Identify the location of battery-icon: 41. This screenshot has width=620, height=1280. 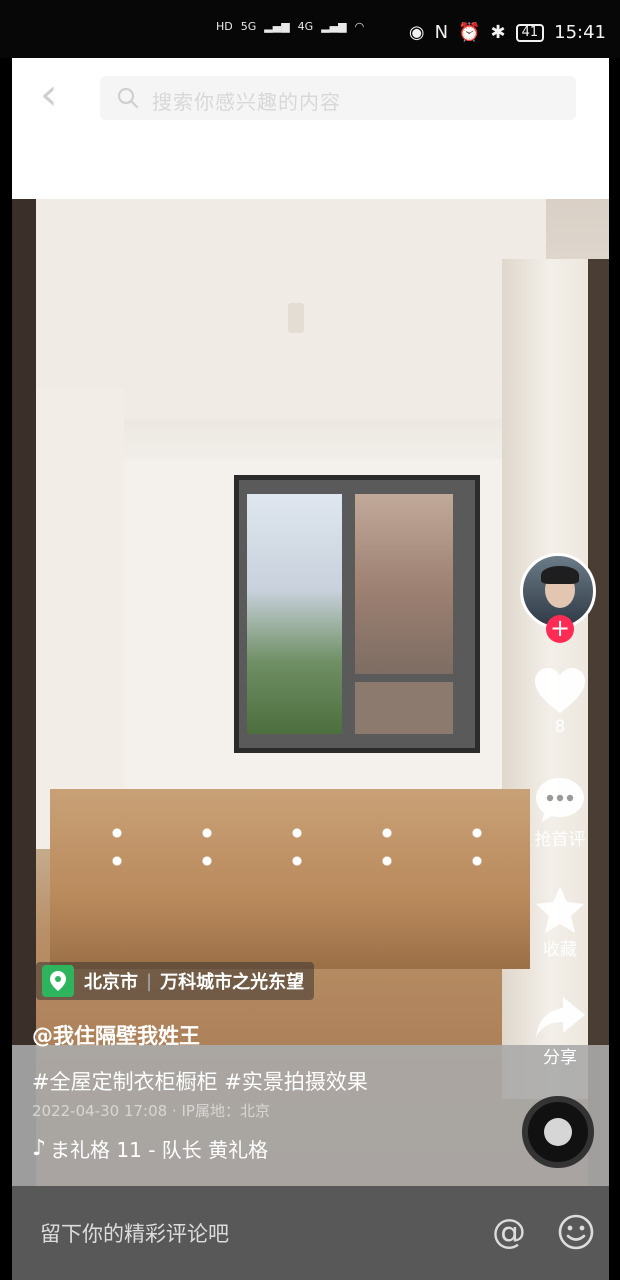
(530, 32).